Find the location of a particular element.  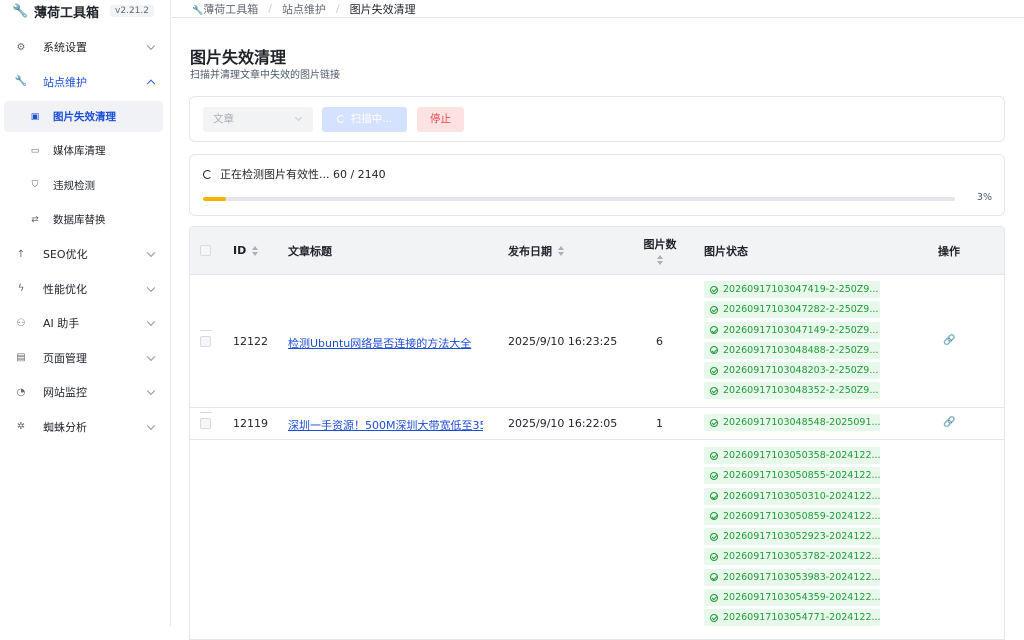

chevron-up-icon is located at coordinates (151, 83).